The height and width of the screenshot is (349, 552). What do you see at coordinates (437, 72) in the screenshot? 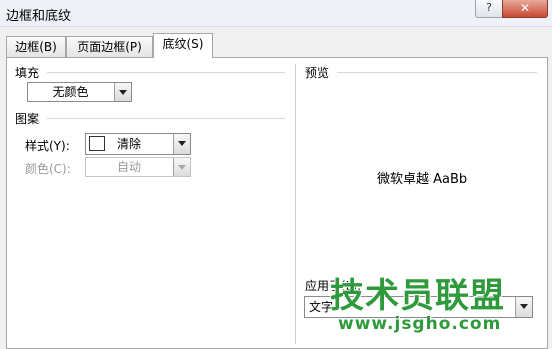
I see `preview-divider` at bounding box center [437, 72].